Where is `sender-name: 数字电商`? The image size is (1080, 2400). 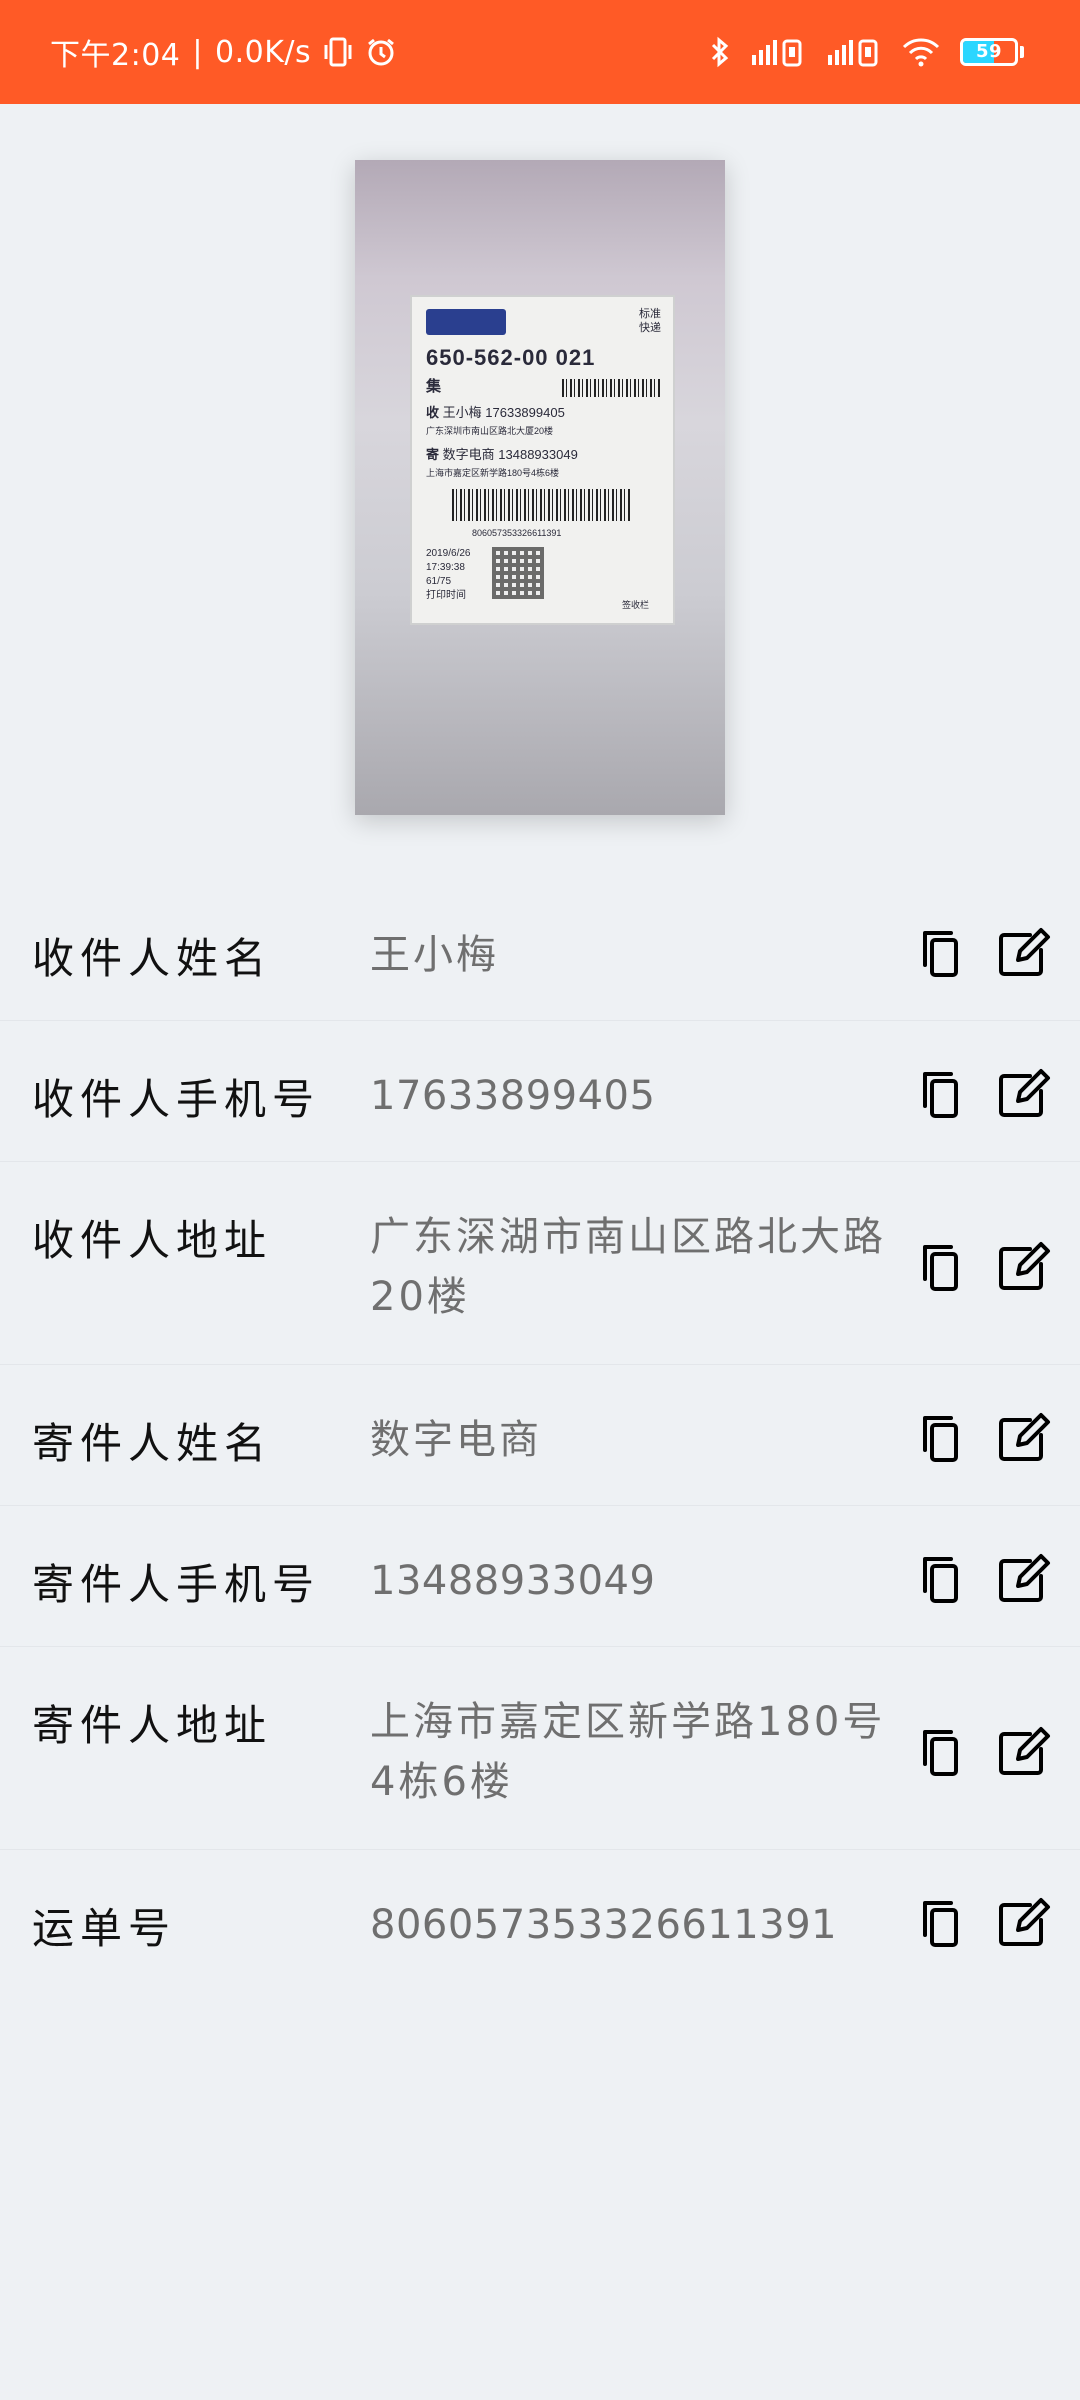 sender-name: 数字电商 is located at coordinates (468, 454).